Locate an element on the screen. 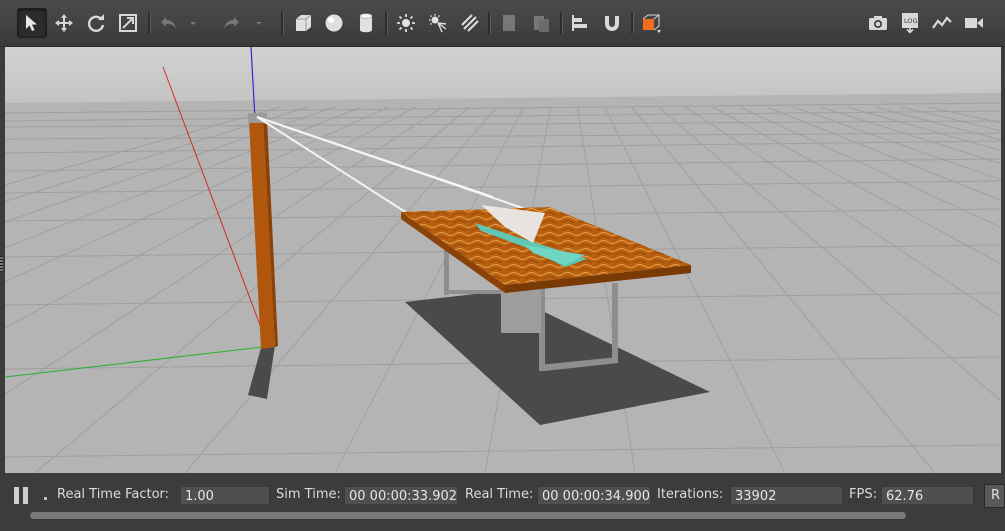 This screenshot has width=1005, height=531. scale-mode-button is located at coordinates (128, 23).